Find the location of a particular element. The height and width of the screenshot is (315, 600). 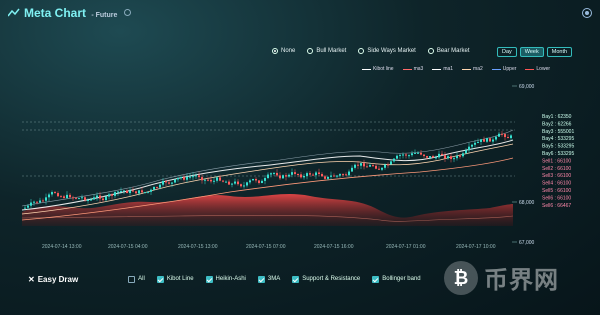

market-mode-option: Bull Market is located at coordinates (326, 51).